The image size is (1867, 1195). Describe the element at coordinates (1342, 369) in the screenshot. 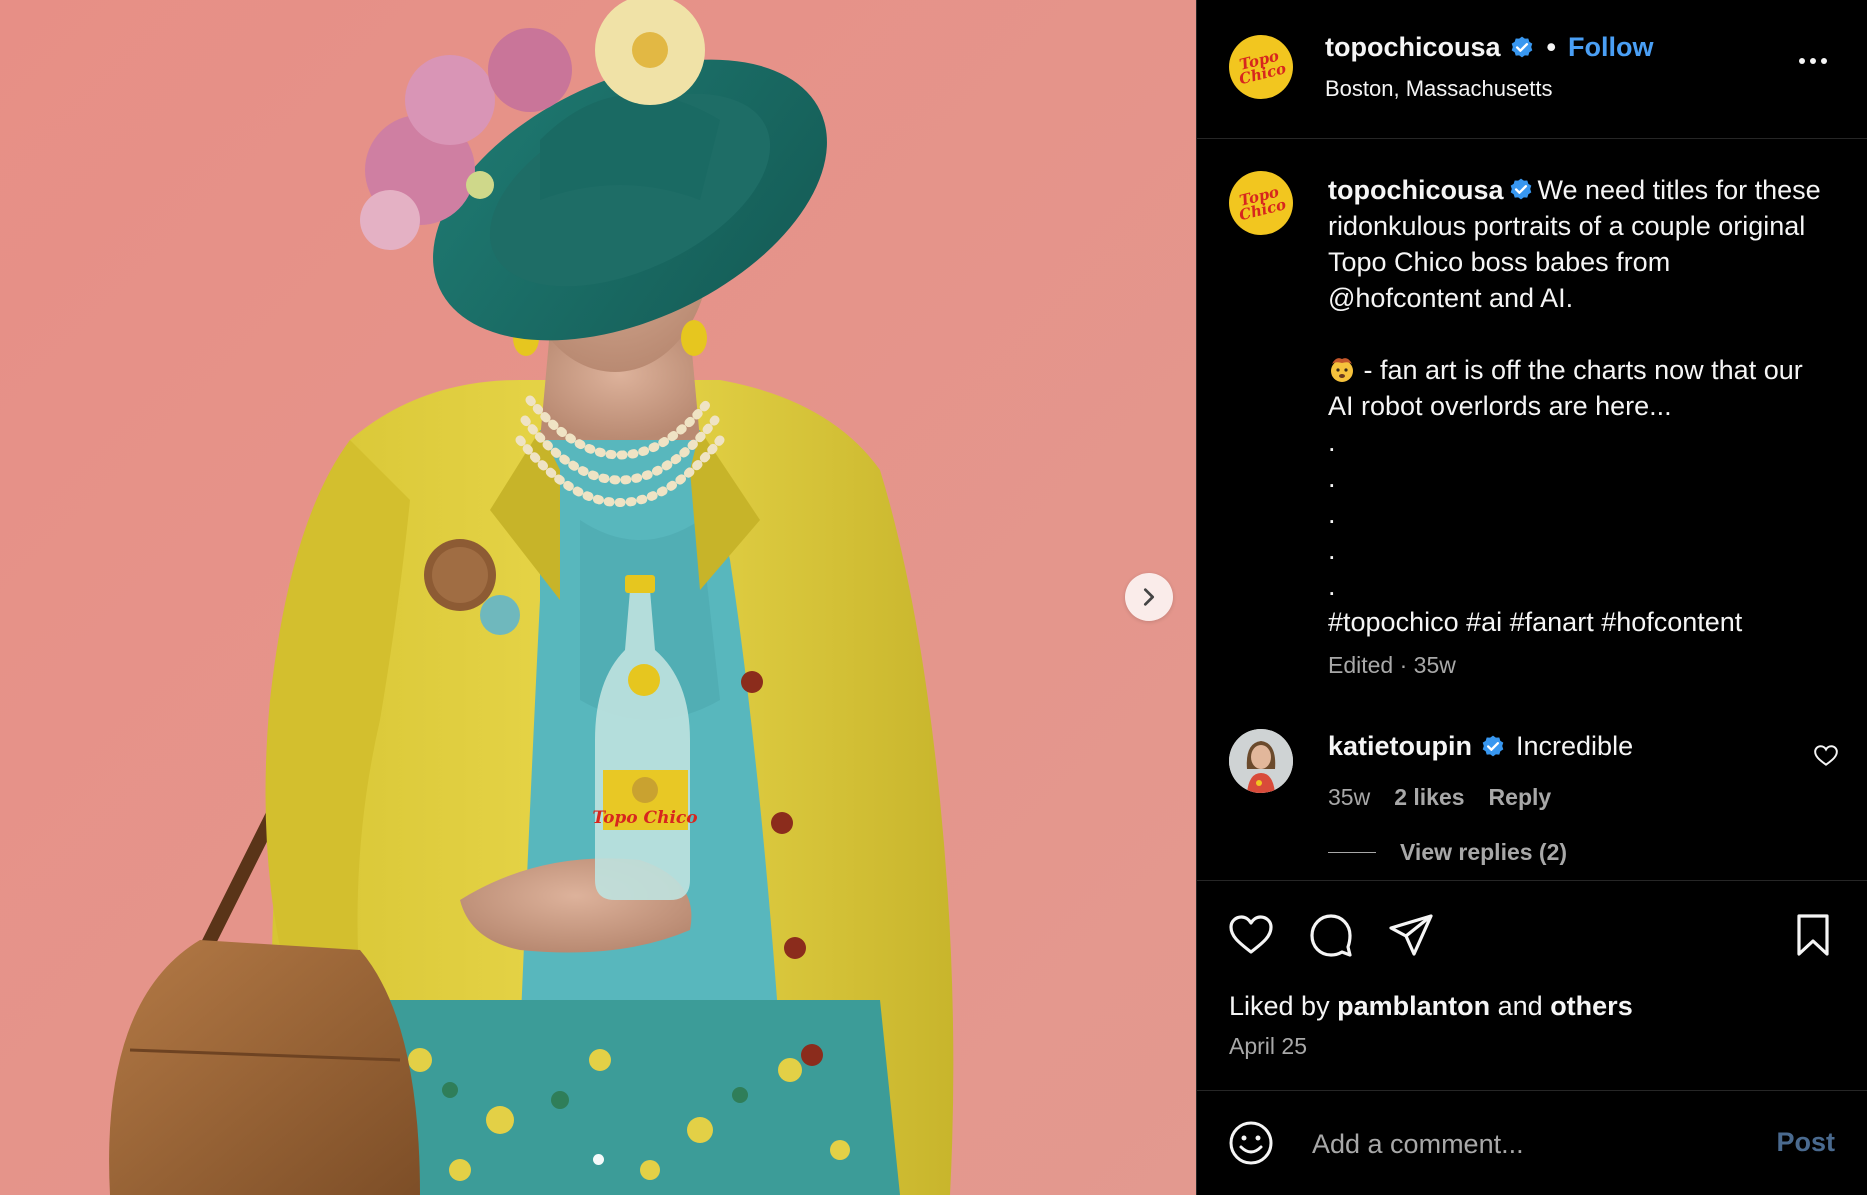

I see `mind-blown-emoji-icon` at that location.